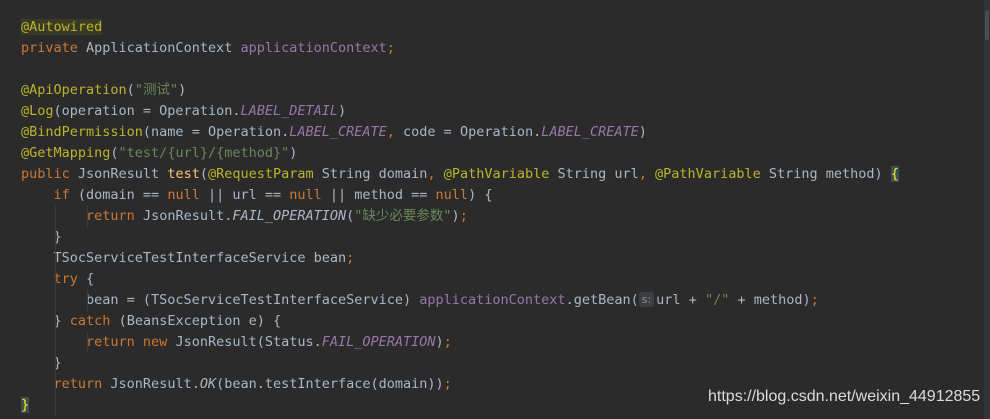 The height and width of the screenshot is (419, 990). What do you see at coordinates (829, 174) in the screenshot?
I see `code-token: String method)` at bounding box center [829, 174].